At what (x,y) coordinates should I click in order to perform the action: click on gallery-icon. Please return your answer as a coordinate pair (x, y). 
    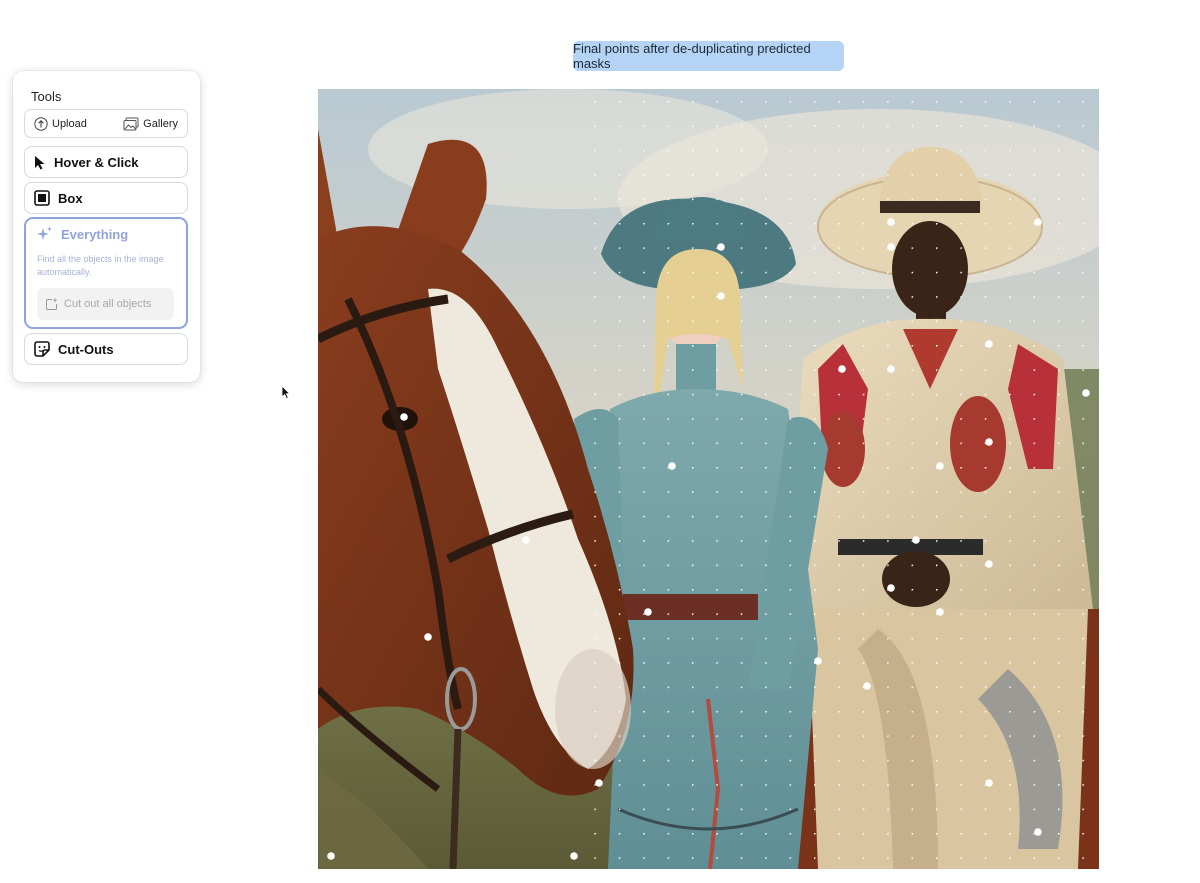
    Looking at the image, I should click on (131, 123).